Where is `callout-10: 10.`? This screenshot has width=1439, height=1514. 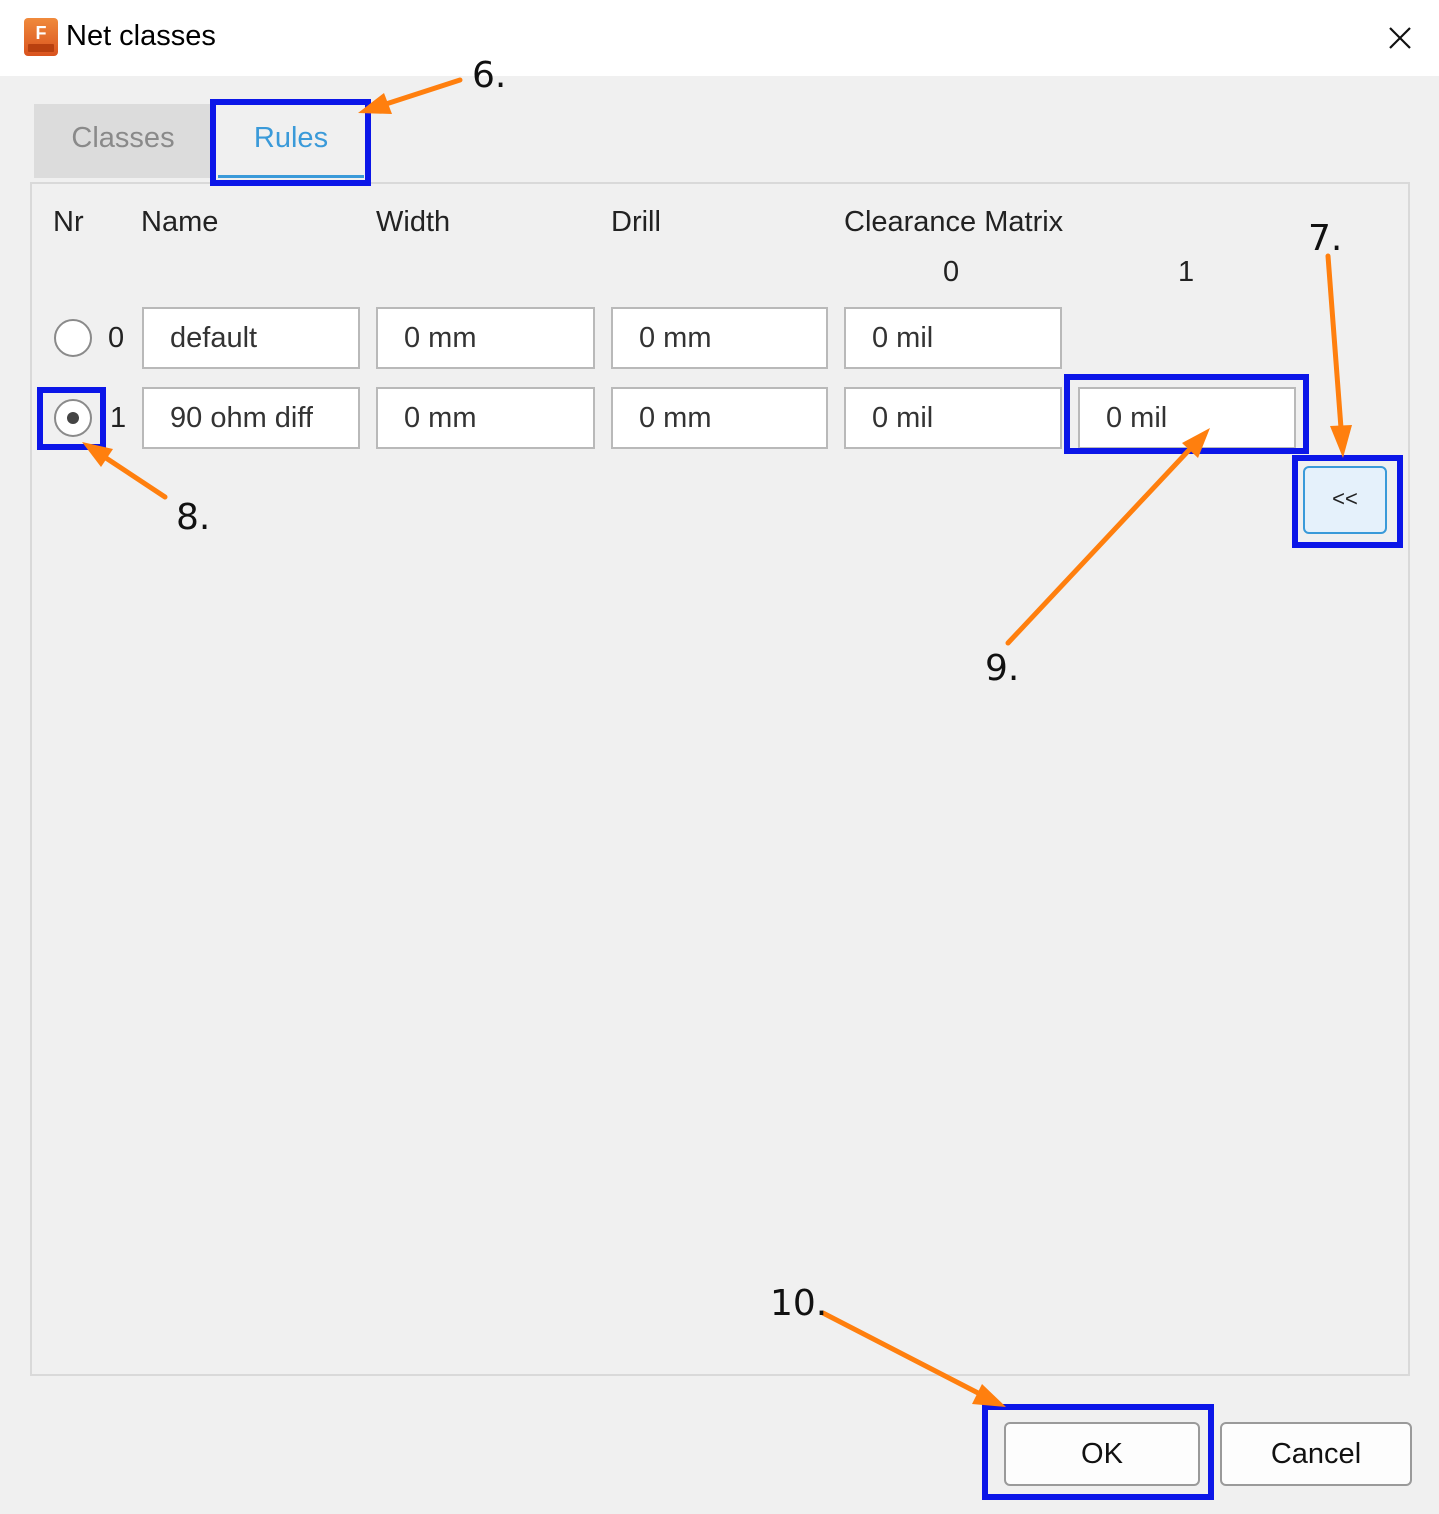 callout-10: 10. is located at coordinates (799, 1303).